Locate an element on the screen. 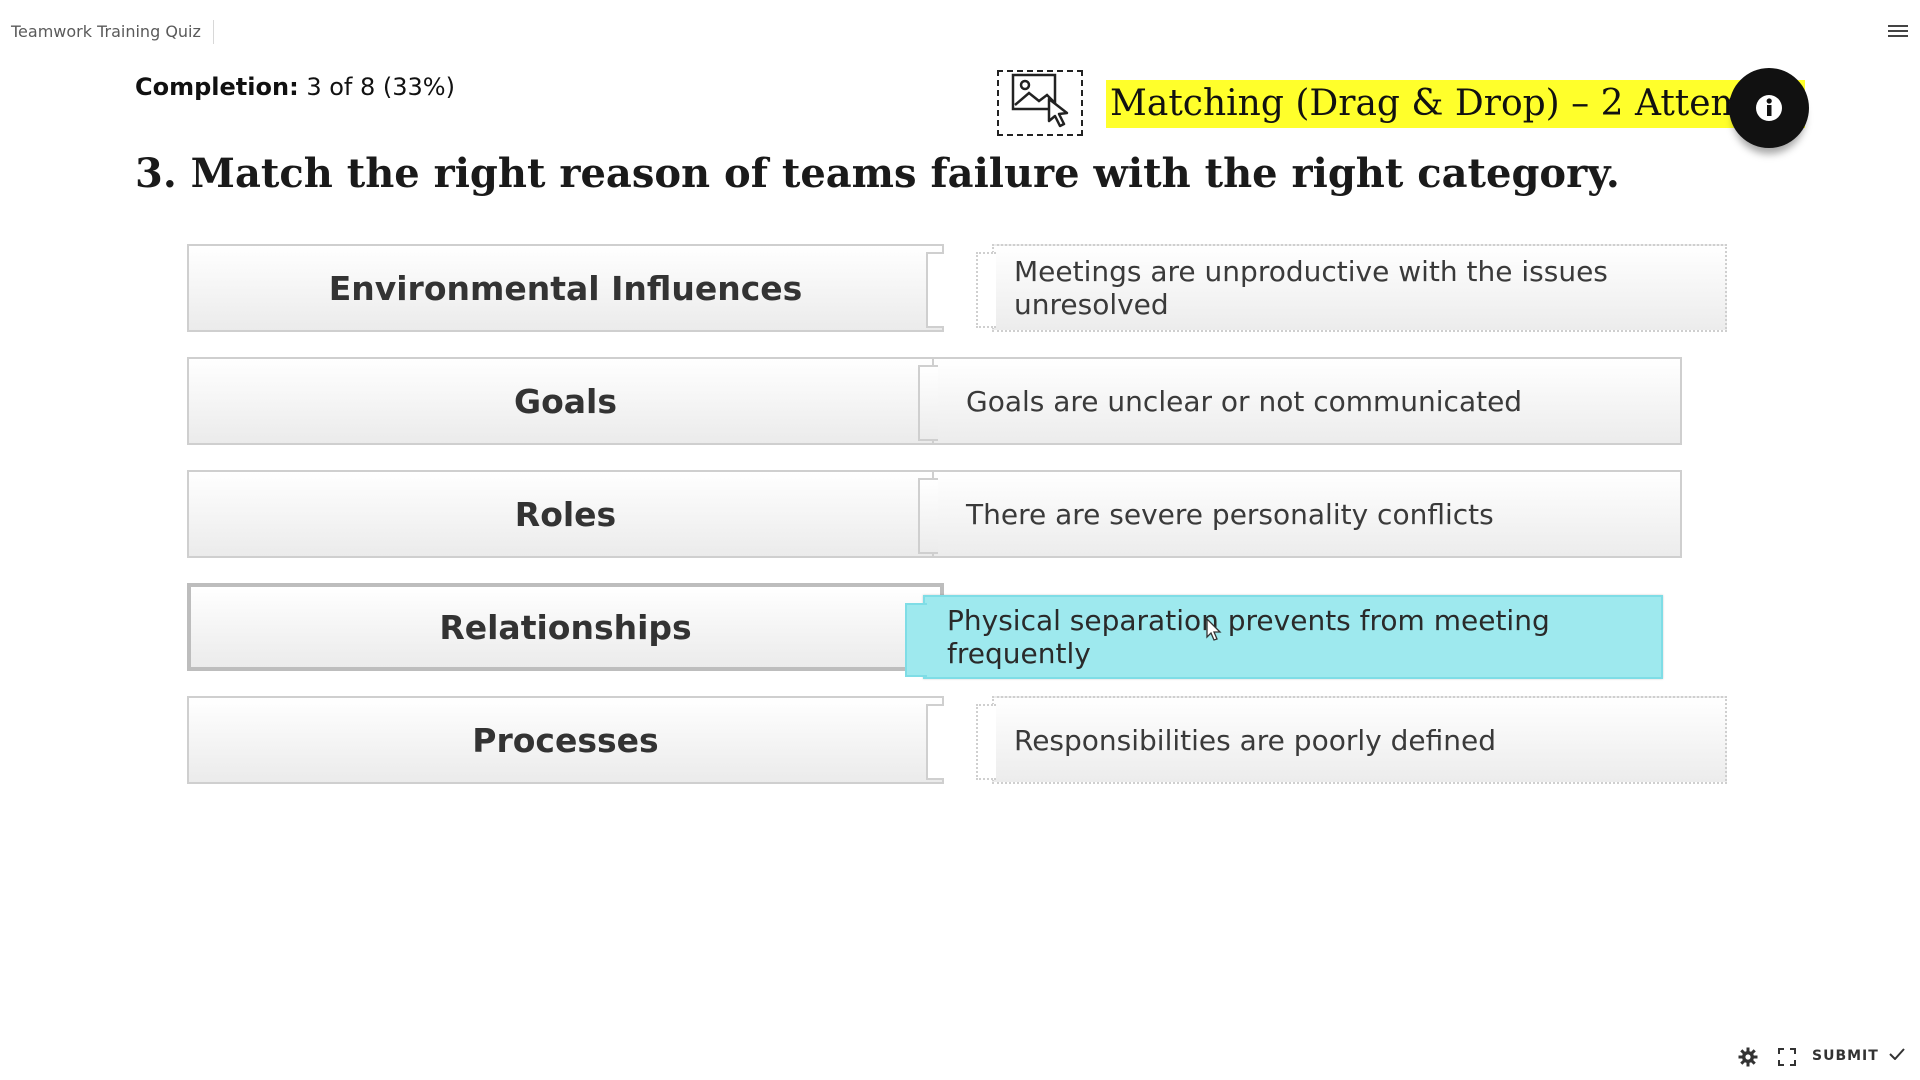 The image size is (1920, 1080). hamburger-menu-icon is located at coordinates (1898, 30).